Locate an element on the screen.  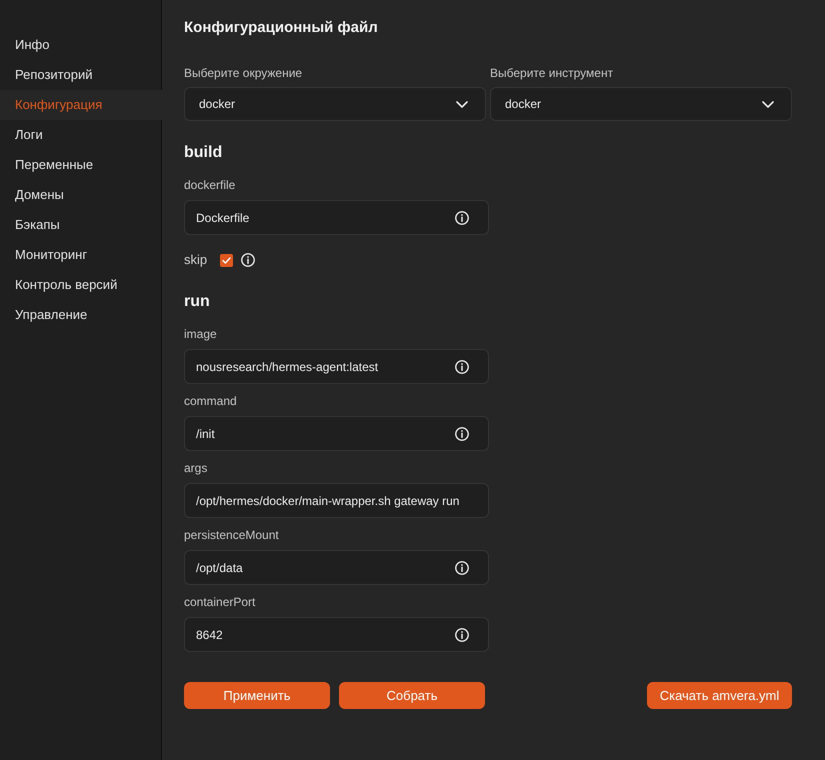
sidebar-item: Бэкапы is located at coordinates (80, 225).